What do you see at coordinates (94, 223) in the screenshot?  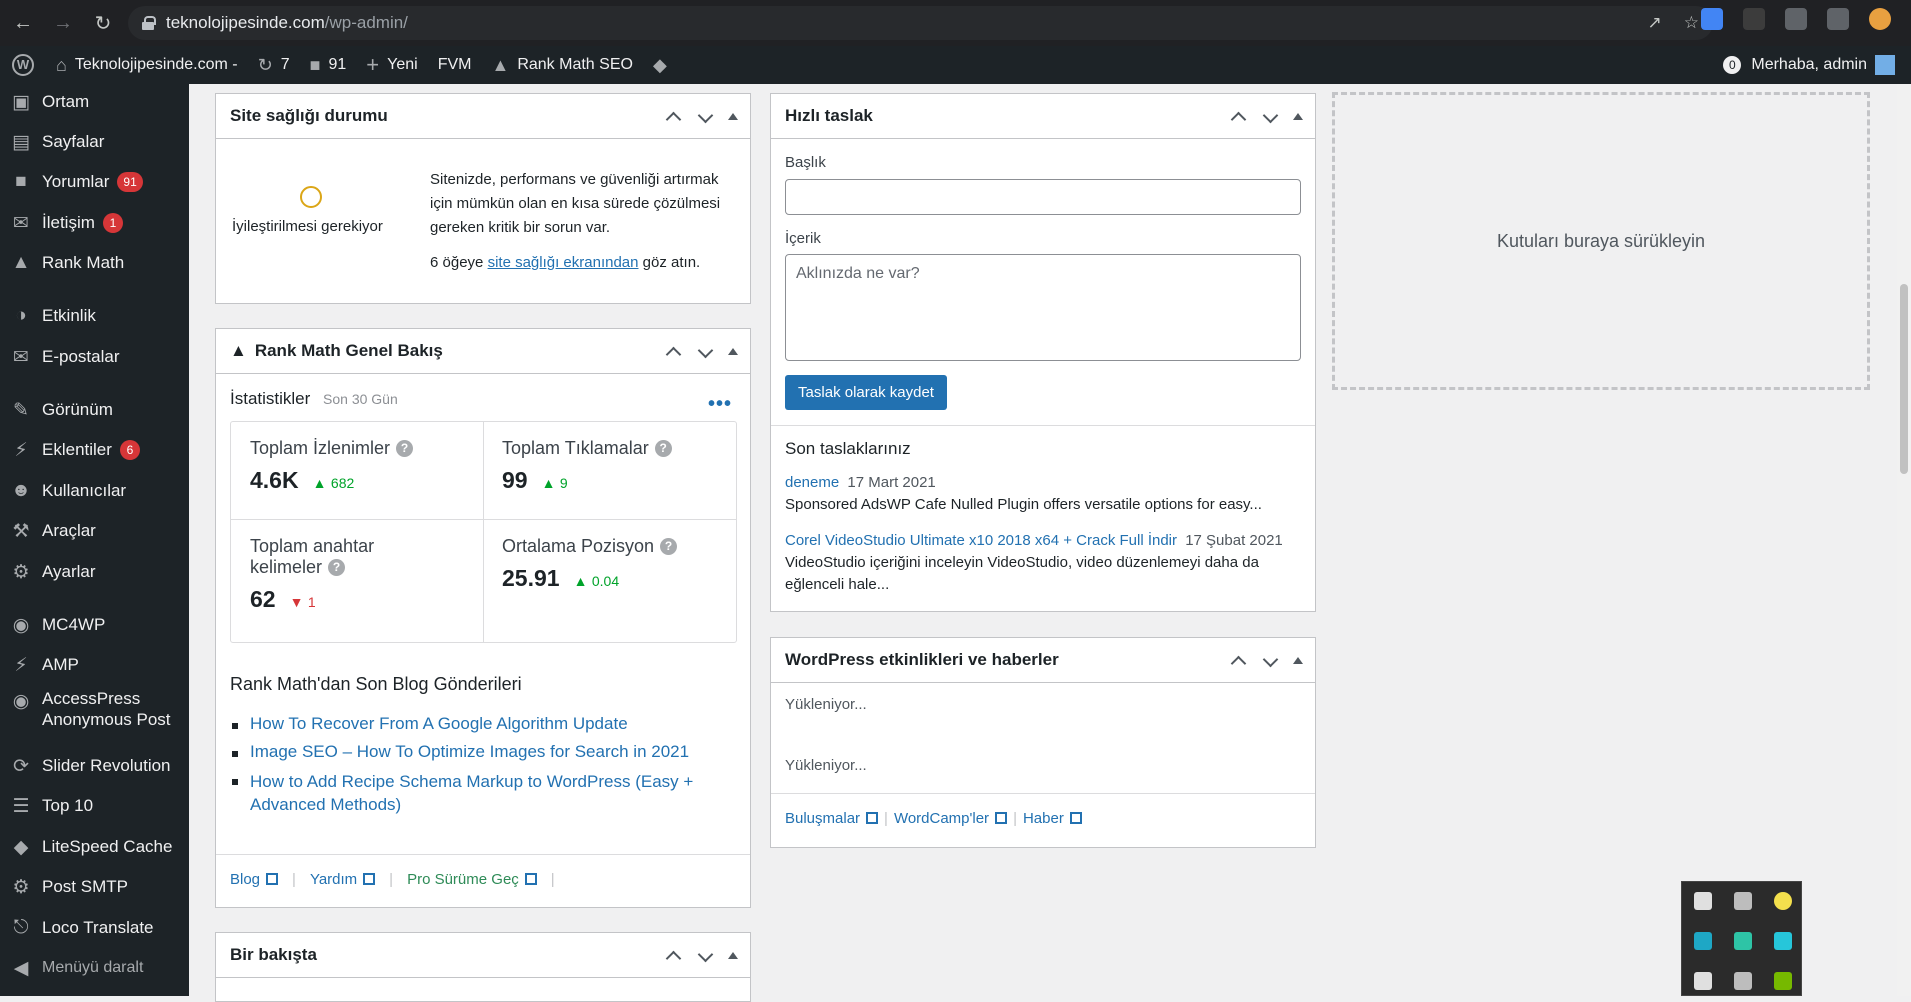 I see `sidebar-item-contact: ✉ İletişim 1` at bounding box center [94, 223].